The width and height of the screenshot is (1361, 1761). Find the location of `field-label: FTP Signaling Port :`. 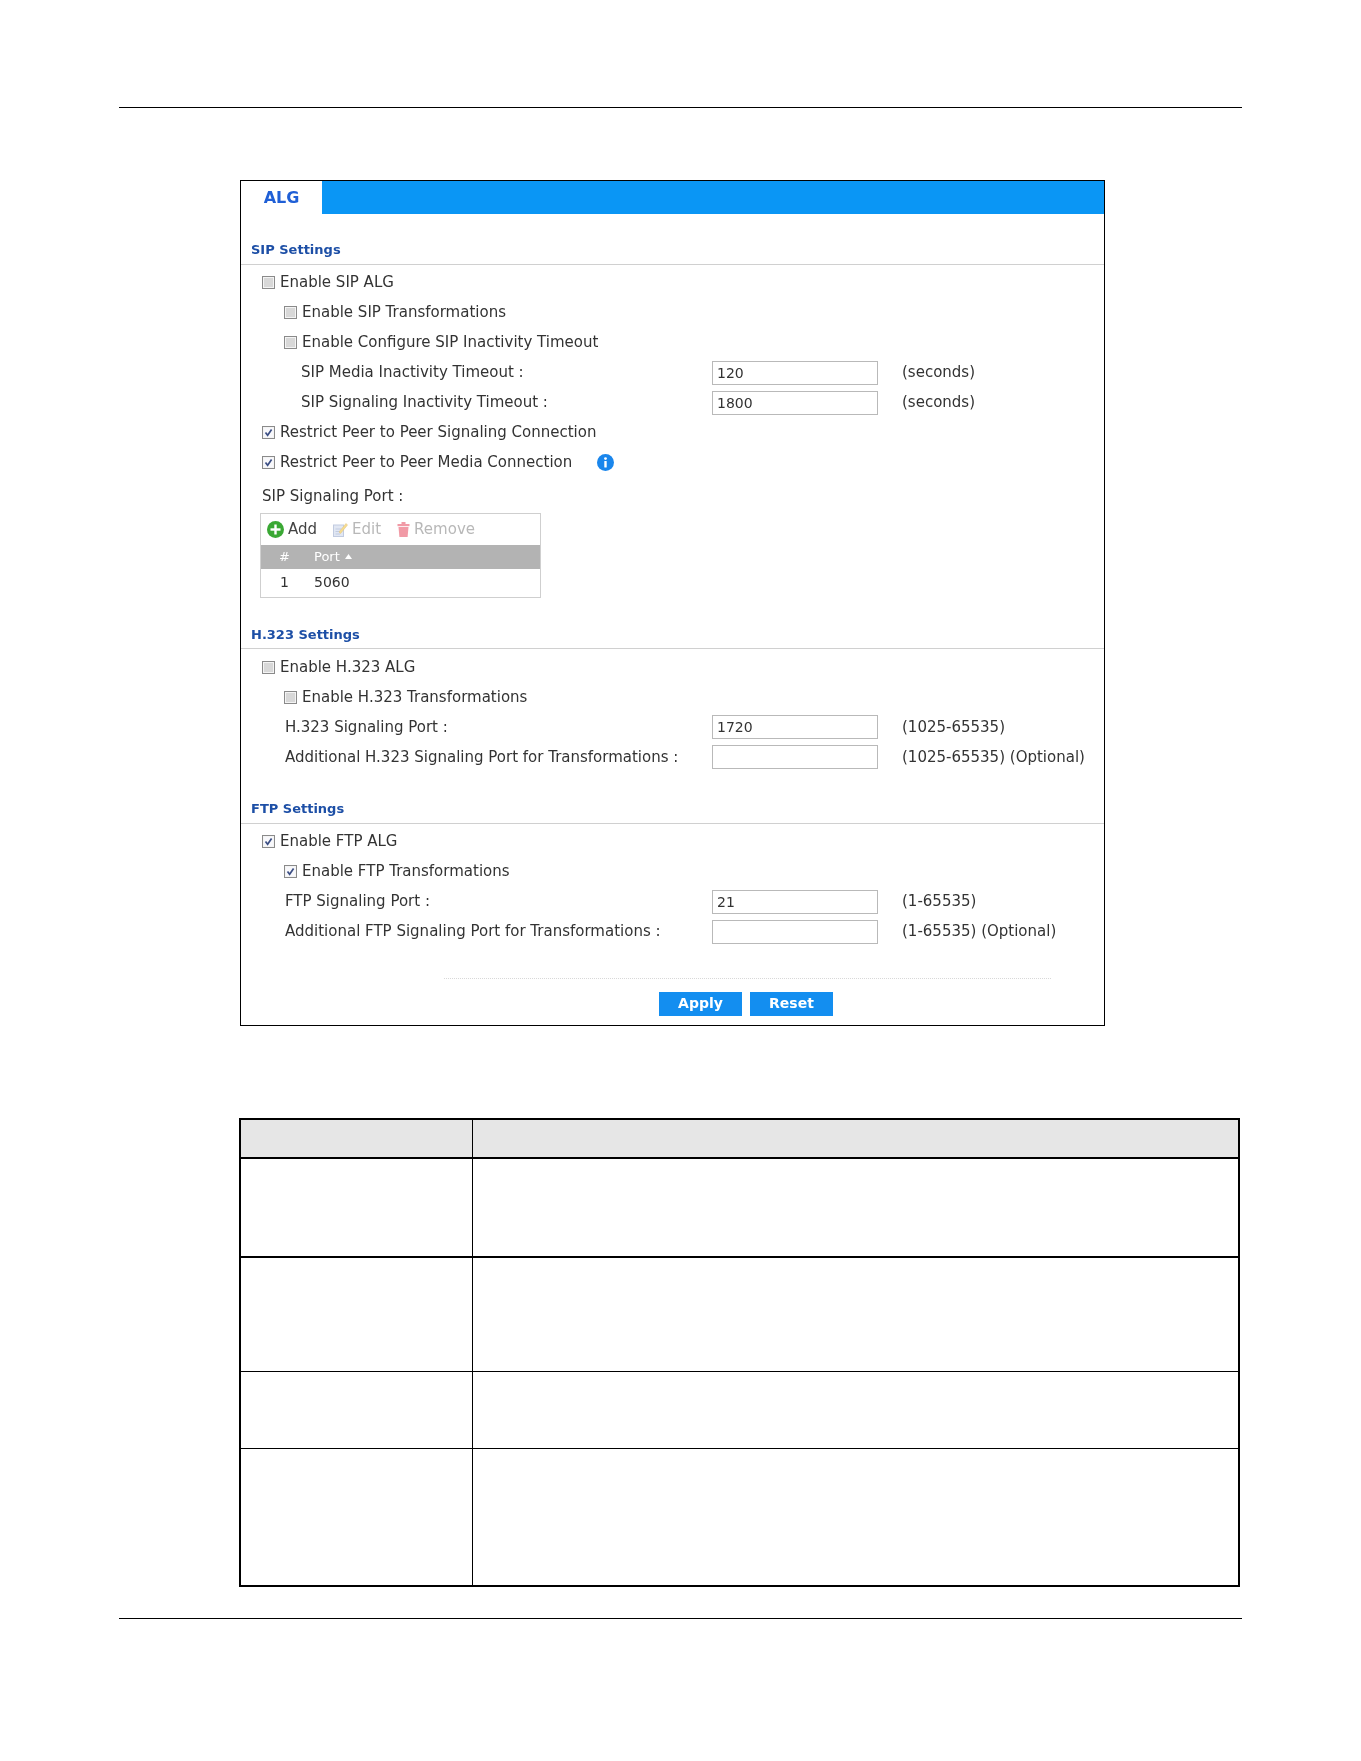

field-label: FTP Signaling Port : is located at coordinates (357, 901).